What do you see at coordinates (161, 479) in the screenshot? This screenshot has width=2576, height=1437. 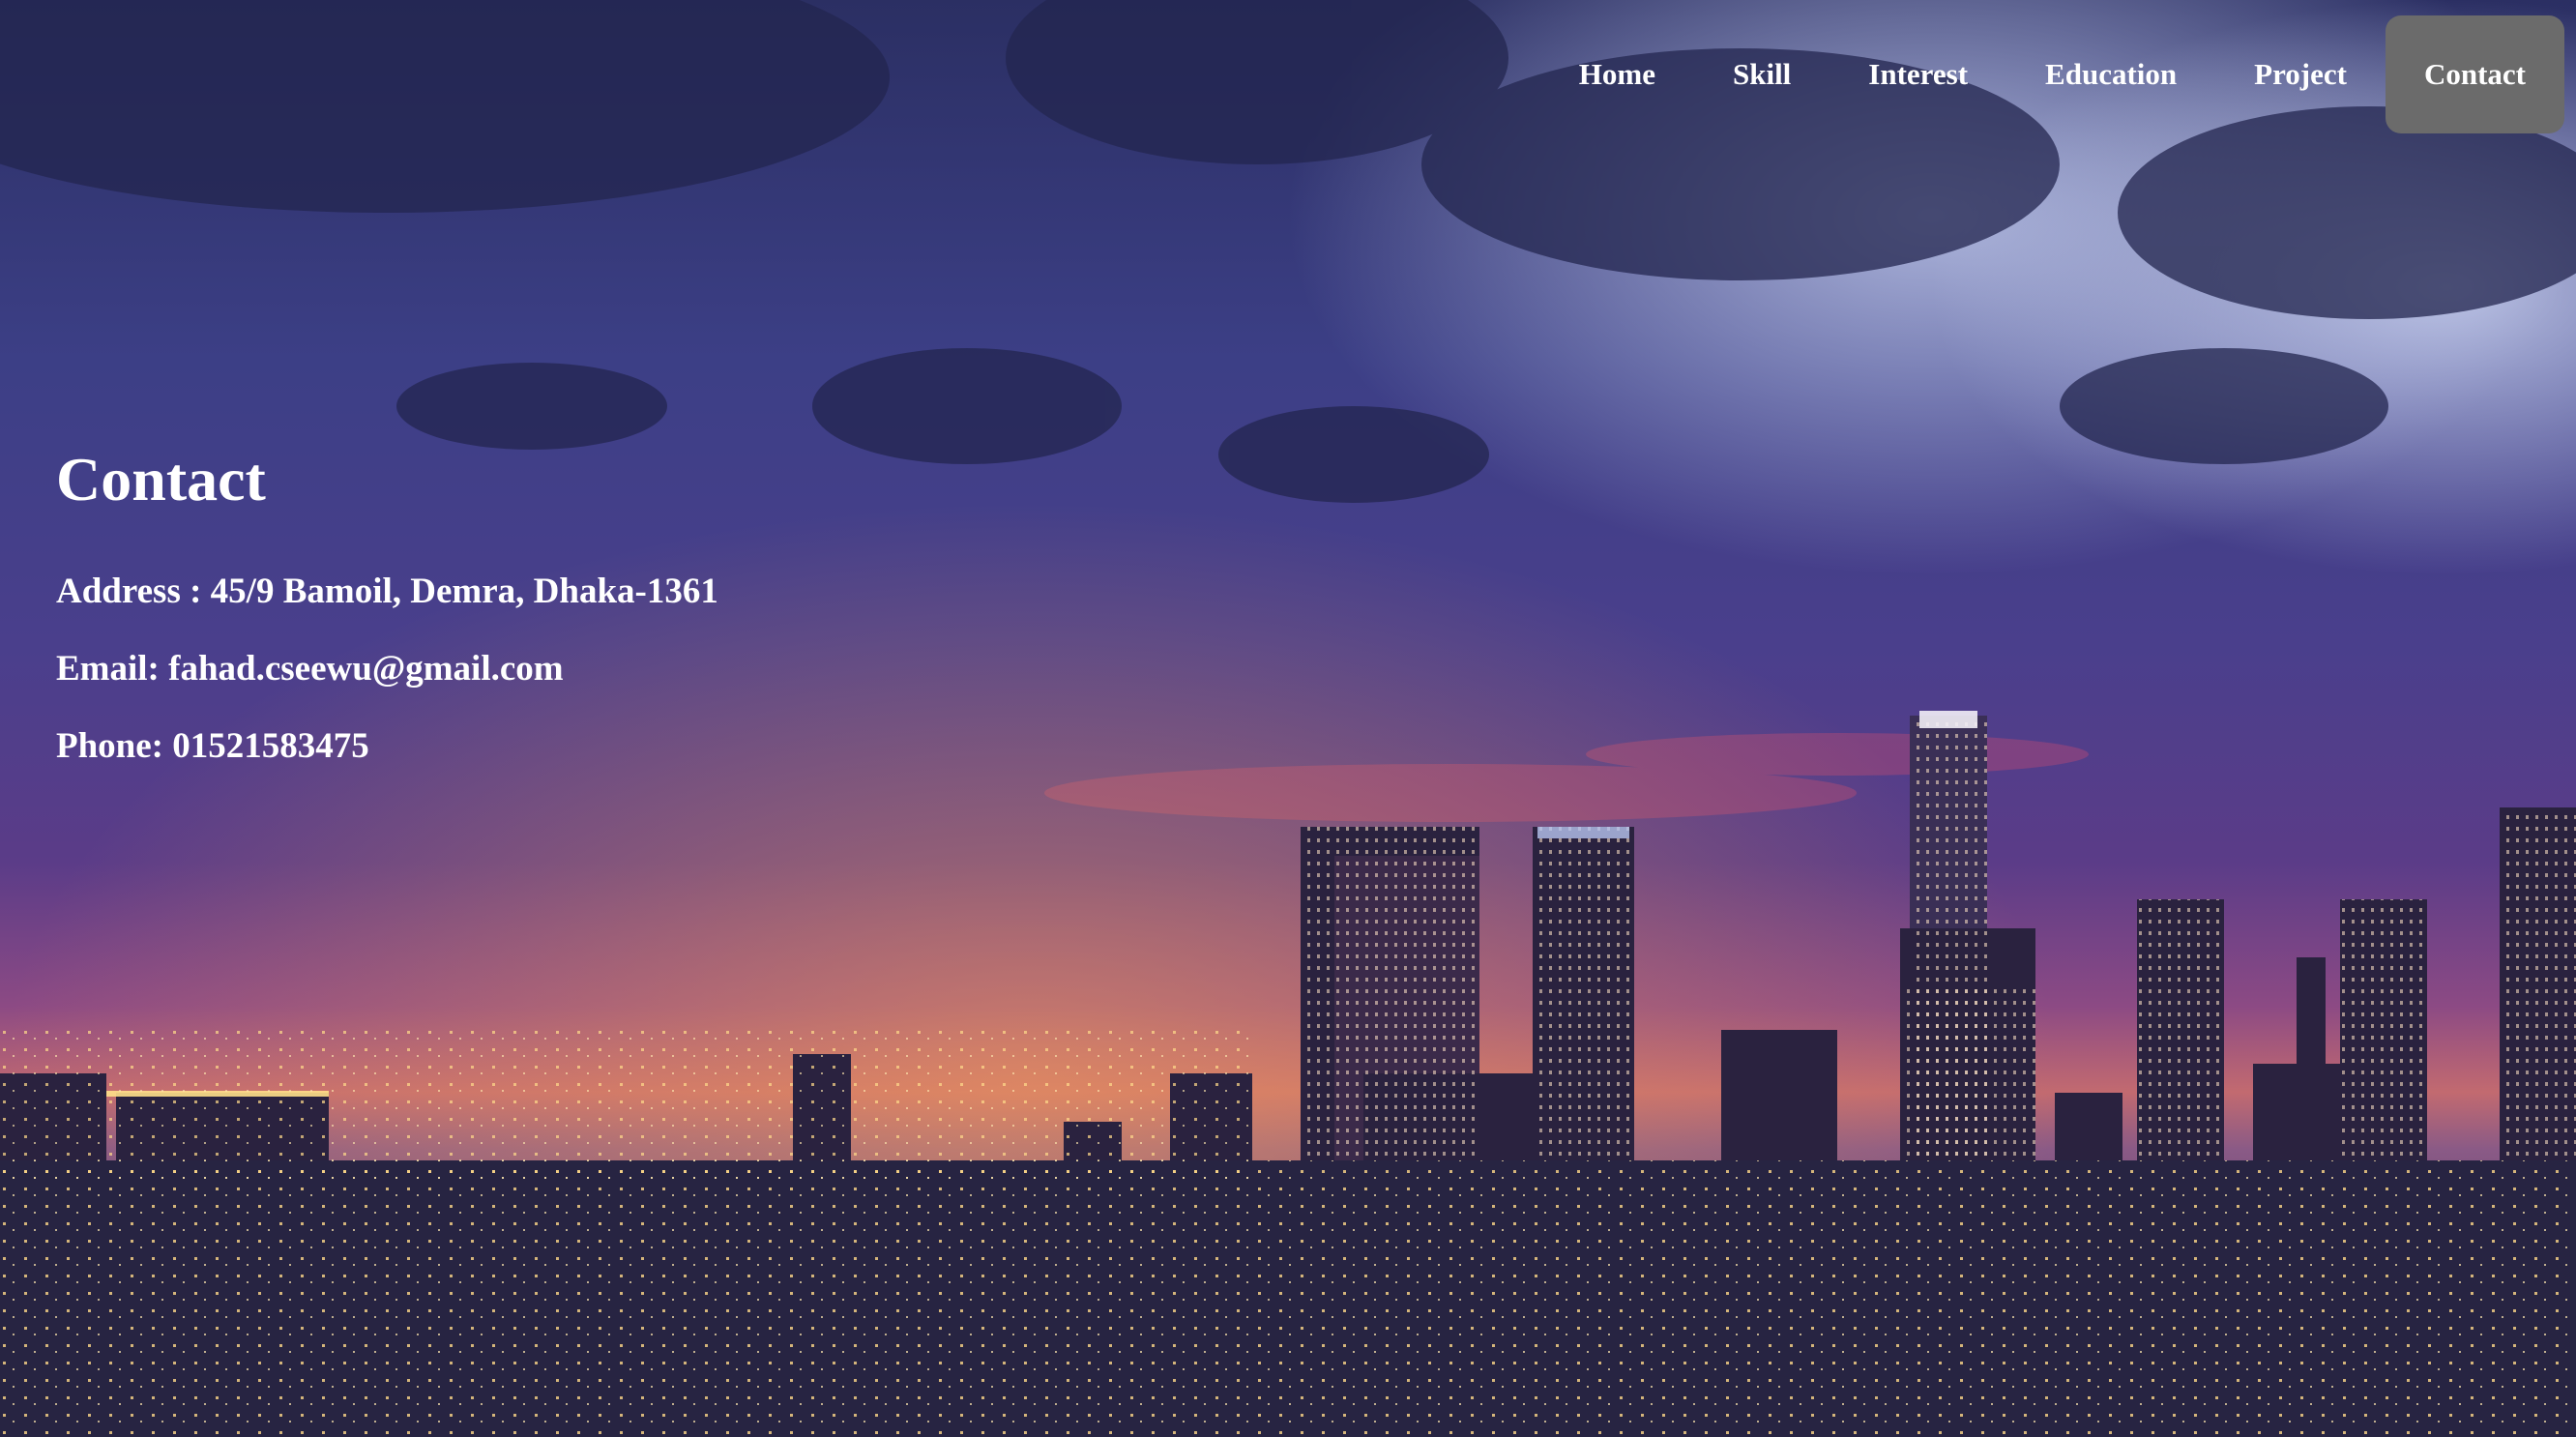 I see `contact-title: Contact` at bounding box center [161, 479].